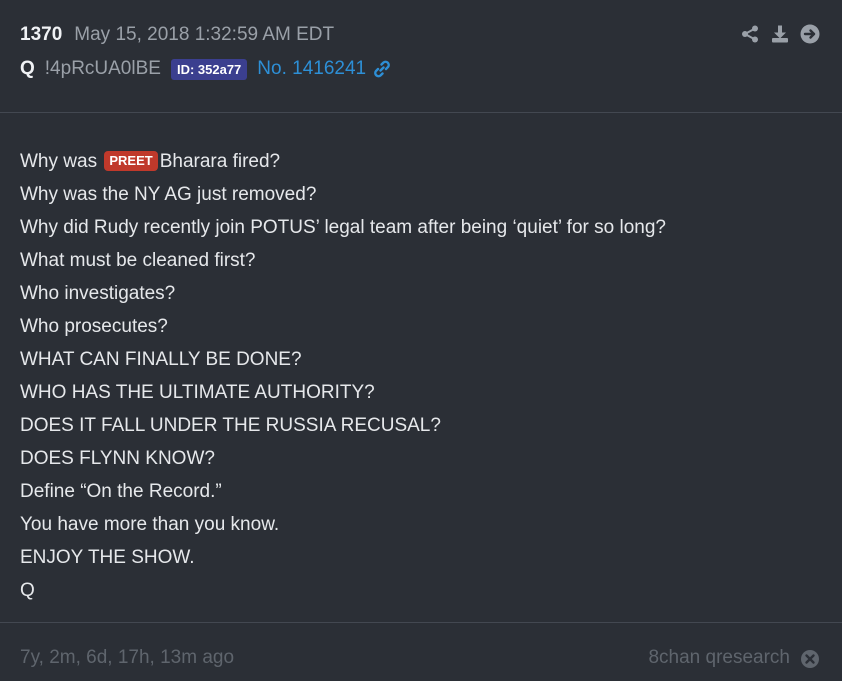  What do you see at coordinates (150, 524) in the screenshot?
I see `post-line: You have more than you know.` at bounding box center [150, 524].